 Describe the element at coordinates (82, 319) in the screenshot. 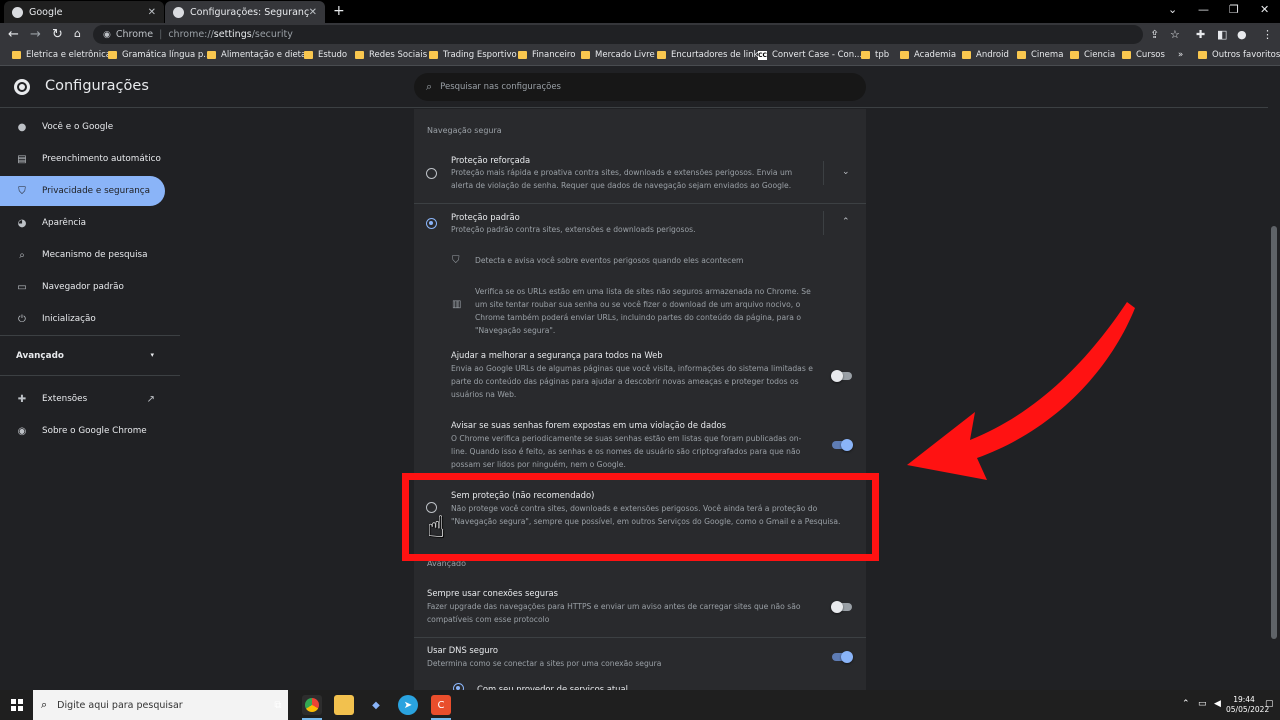

I see `sidebar-item-startup: ⏻ Inicialização` at that location.